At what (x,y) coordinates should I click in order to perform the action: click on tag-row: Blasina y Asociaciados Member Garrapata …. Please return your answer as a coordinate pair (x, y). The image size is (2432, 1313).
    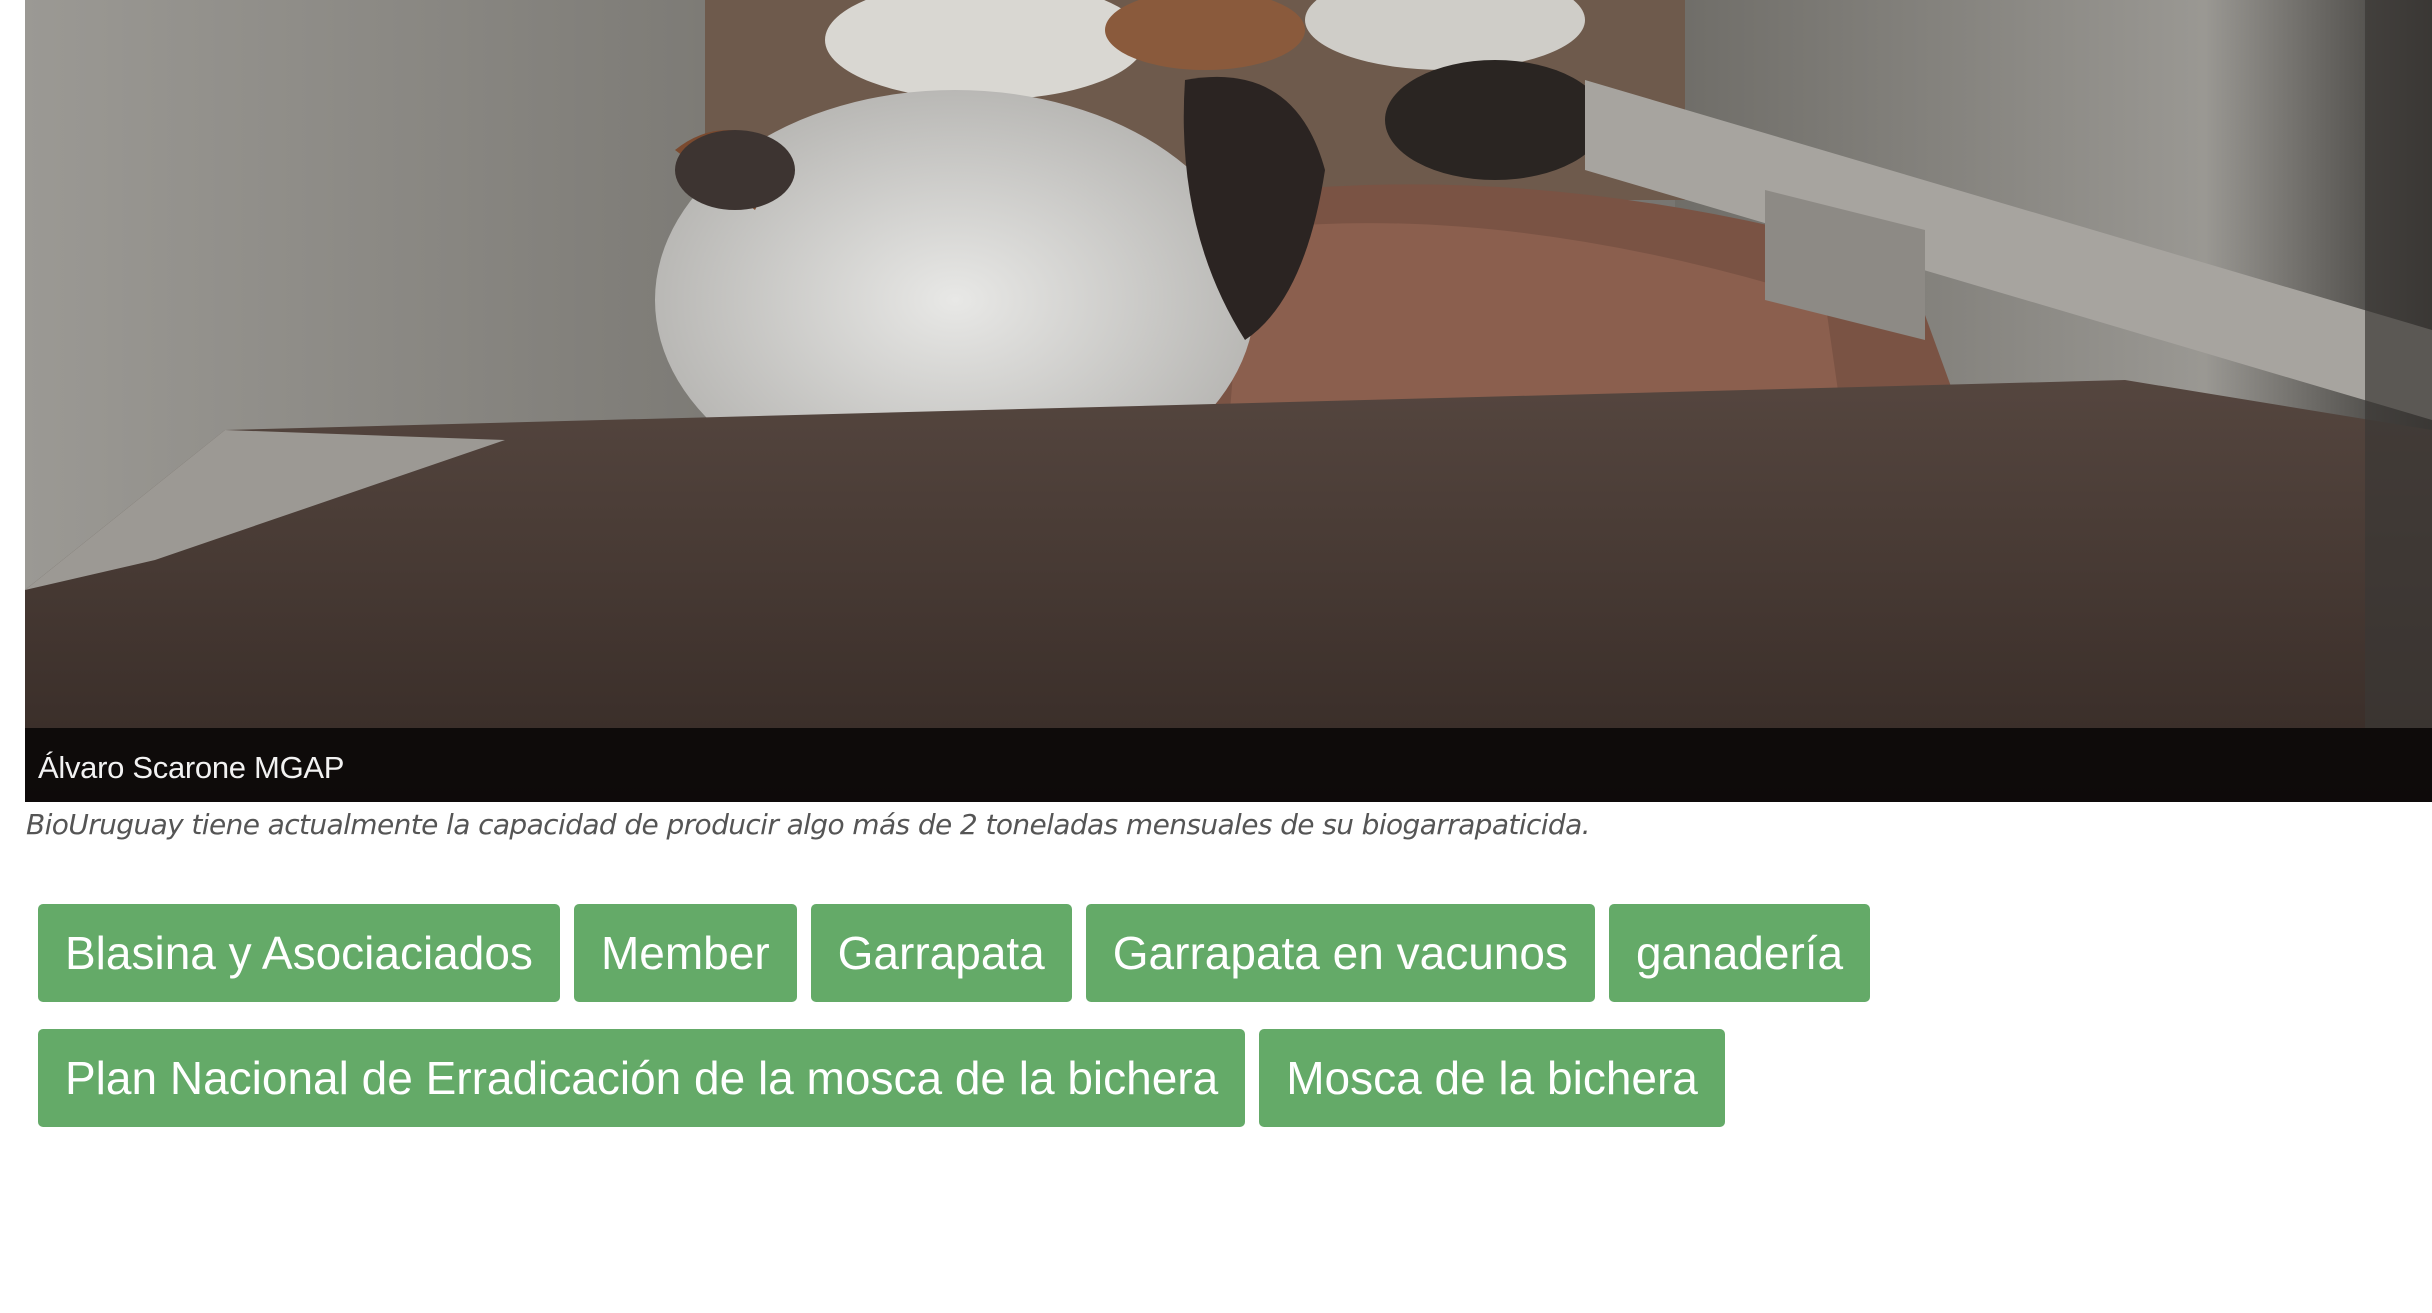
    Looking at the image, I should click on (1038, 953).